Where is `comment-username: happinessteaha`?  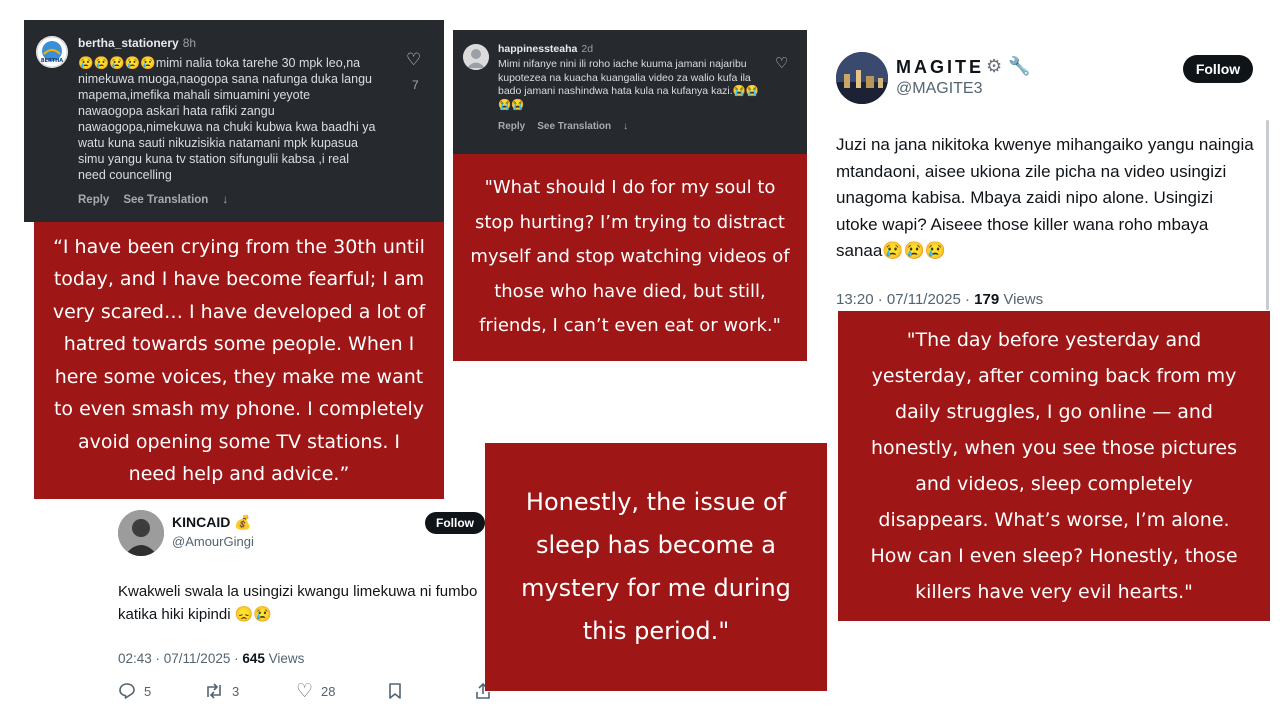
comment-username: happinessteaha is located at coordinates (537, 49).